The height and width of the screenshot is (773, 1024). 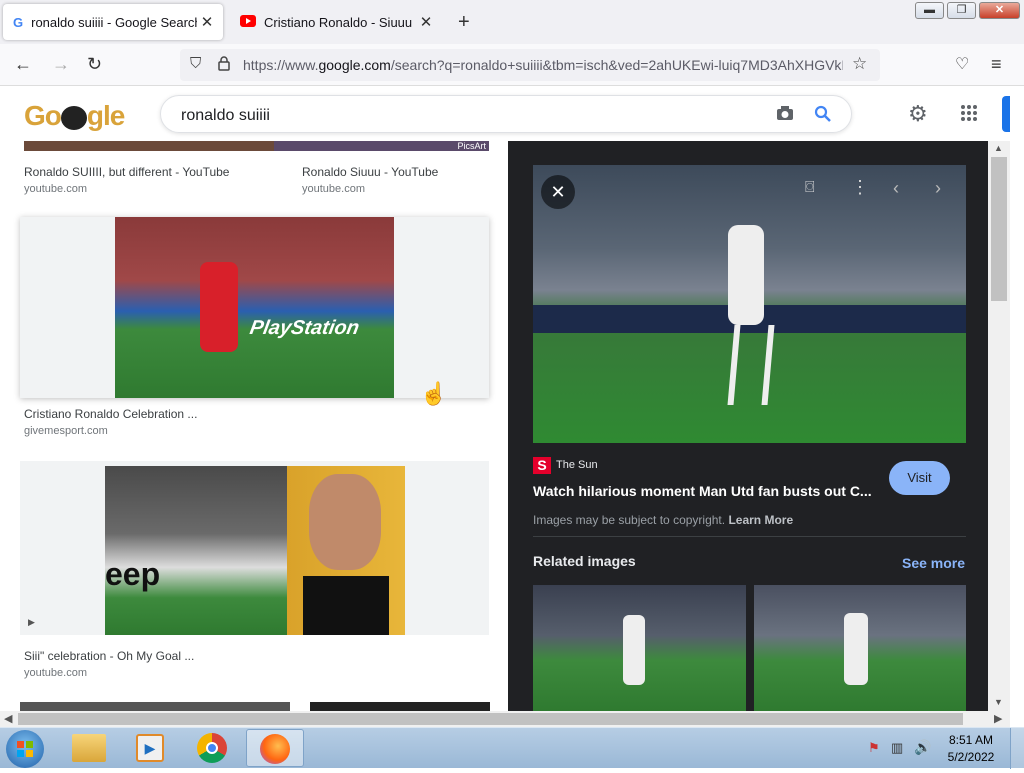 What do you see at coordinates (133, 574) in the screenshot?
I see `stadium-board-text: eep` at bounding box center [133, 574].